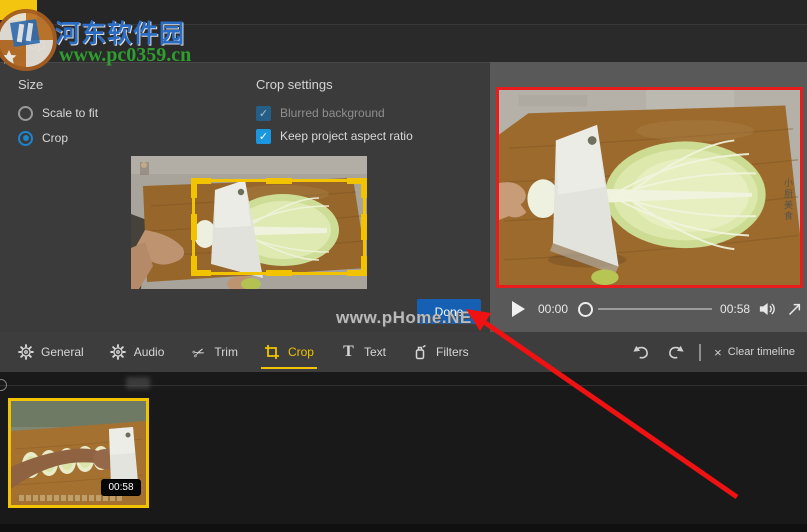 This screenshot has height=532, width=807. I want to click on crop-handle-left, so click(194, 227).